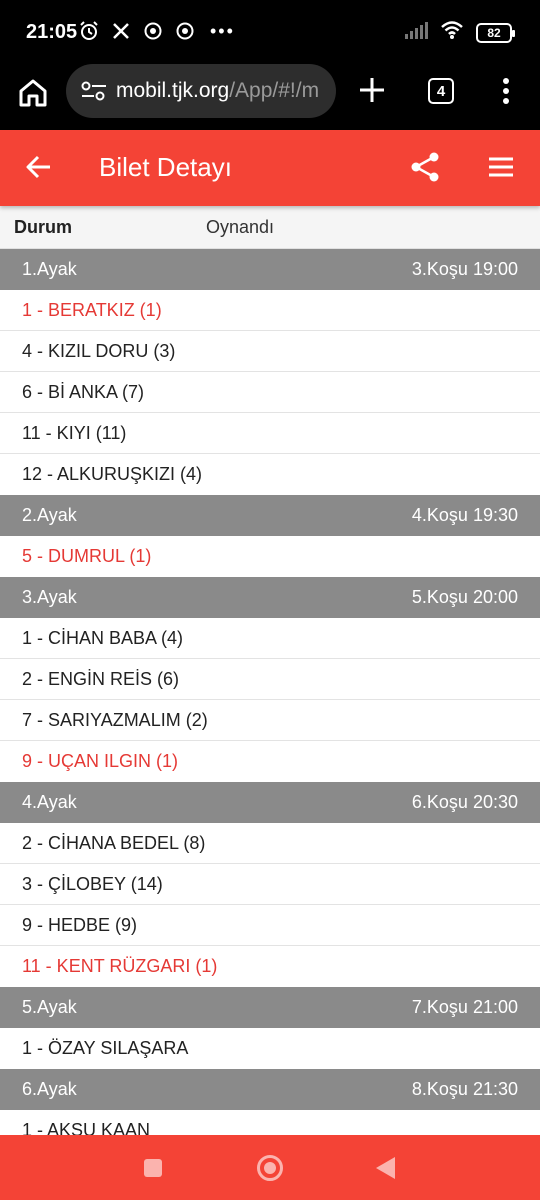  I want to click on race-time: 3.Koşu 19:00, so click(464, 269).